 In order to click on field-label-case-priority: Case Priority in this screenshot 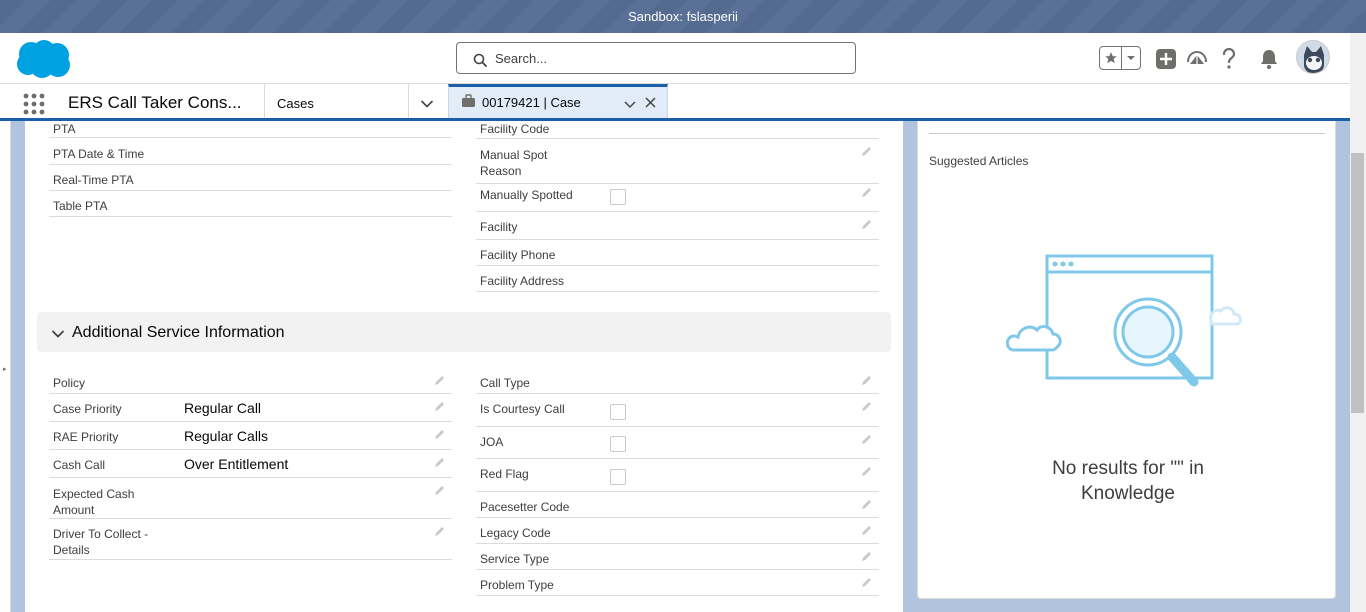, I will do `click(87, 409)`.